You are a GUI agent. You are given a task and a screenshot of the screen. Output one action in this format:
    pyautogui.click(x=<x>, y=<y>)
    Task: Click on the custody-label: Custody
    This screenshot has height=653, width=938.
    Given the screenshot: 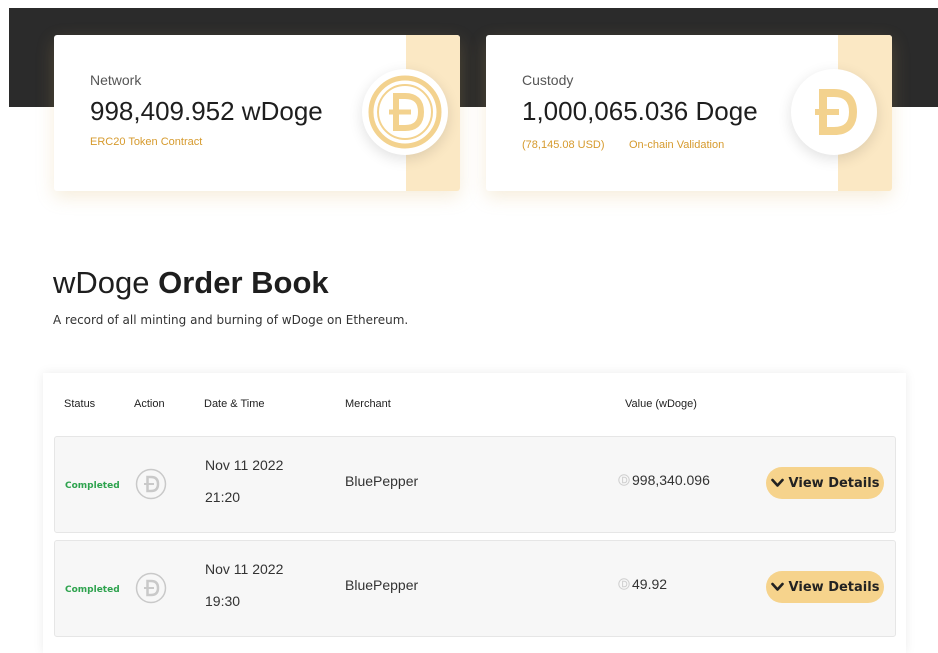 What is the action you would take?
    pyautogui.click(x=548, y=80)
    